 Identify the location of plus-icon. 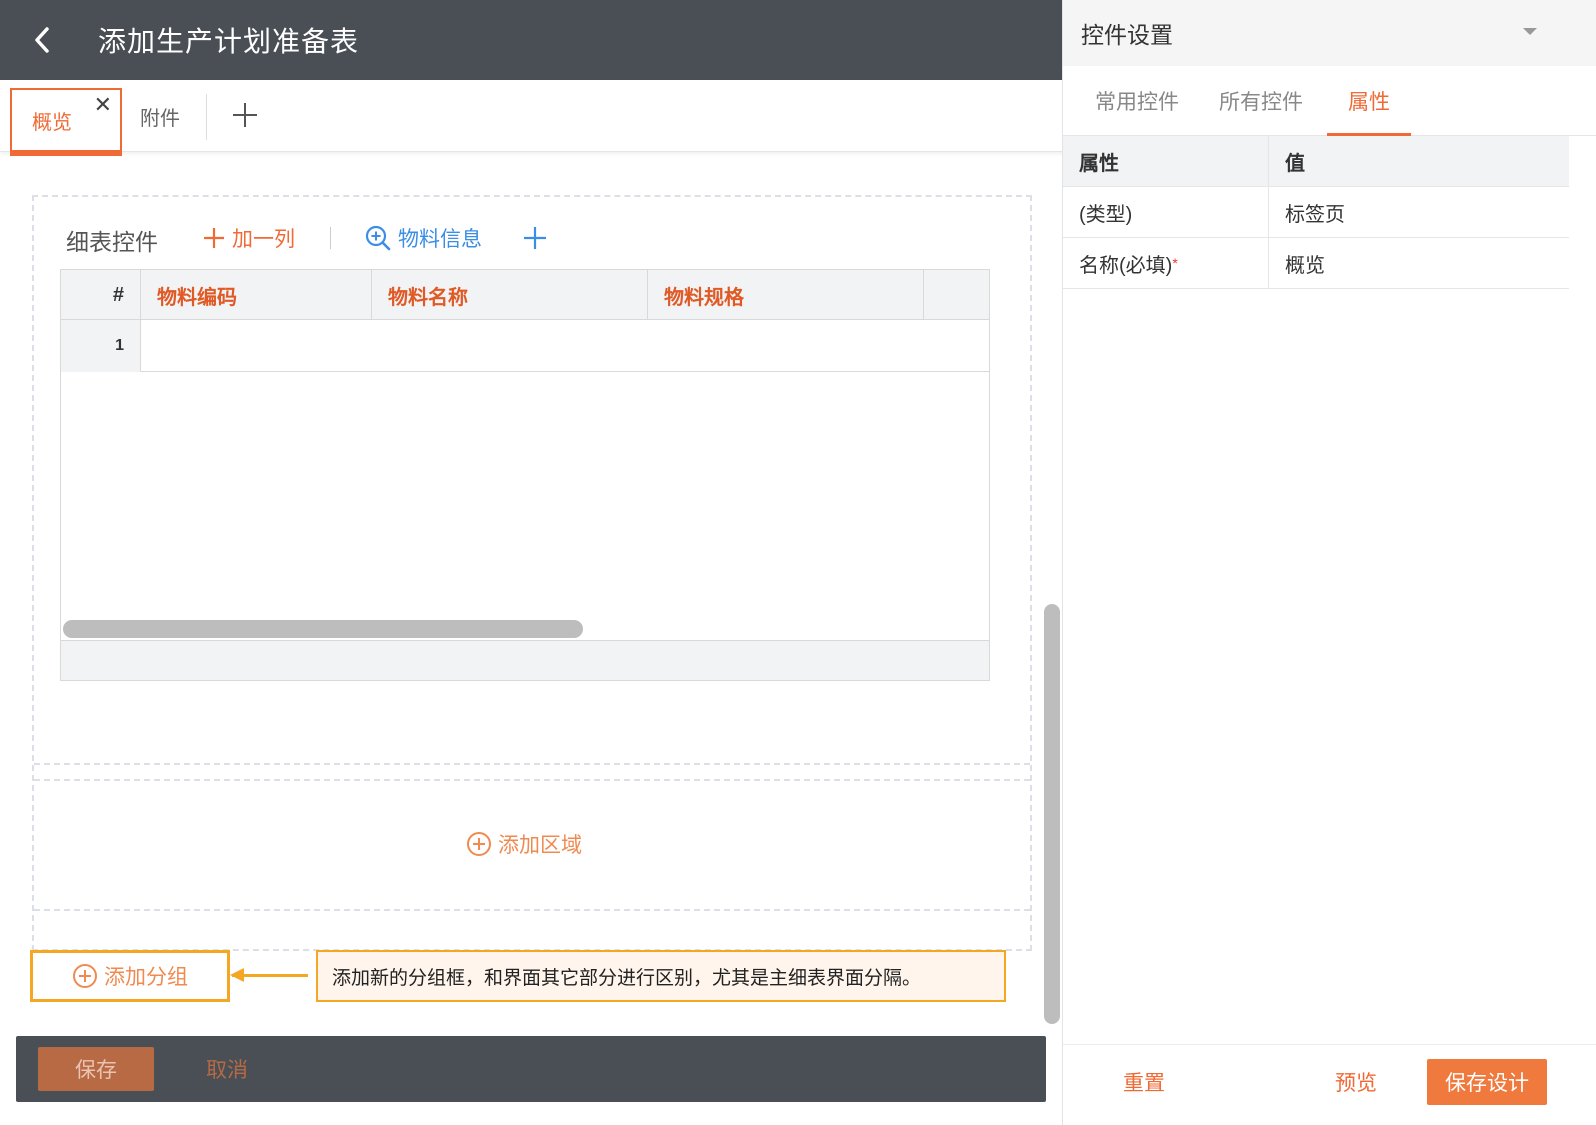
(214, 238).